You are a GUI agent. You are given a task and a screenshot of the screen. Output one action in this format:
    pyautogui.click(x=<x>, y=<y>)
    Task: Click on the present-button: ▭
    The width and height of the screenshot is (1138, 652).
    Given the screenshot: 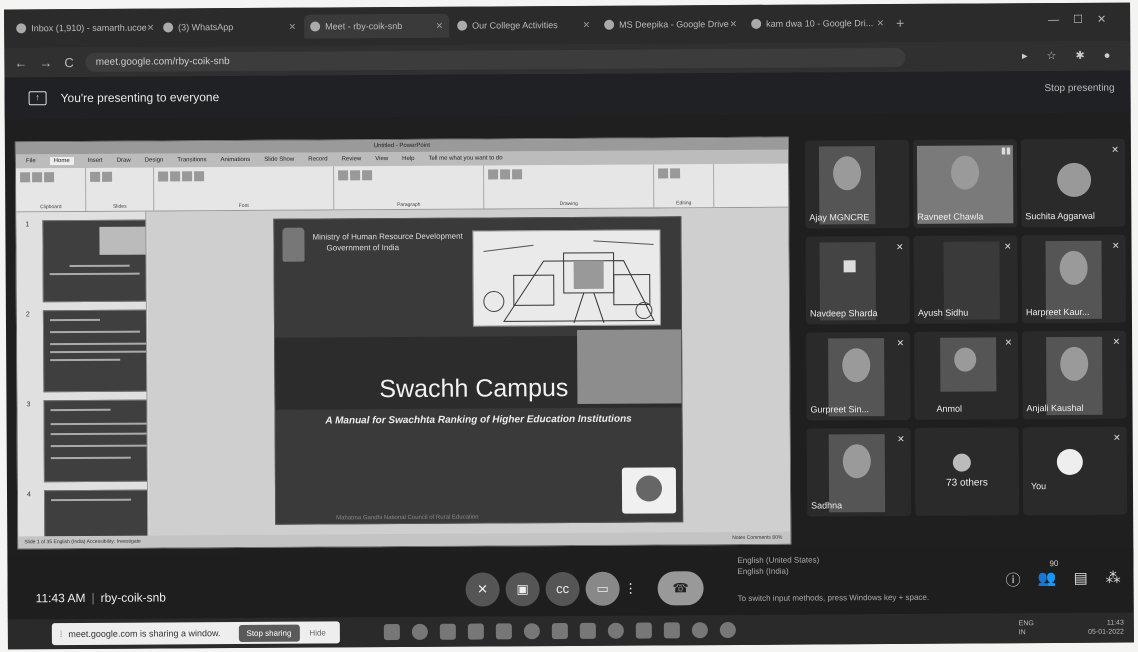 What is the action you would take?
    pyautogui.click(x=602, y=588)
    